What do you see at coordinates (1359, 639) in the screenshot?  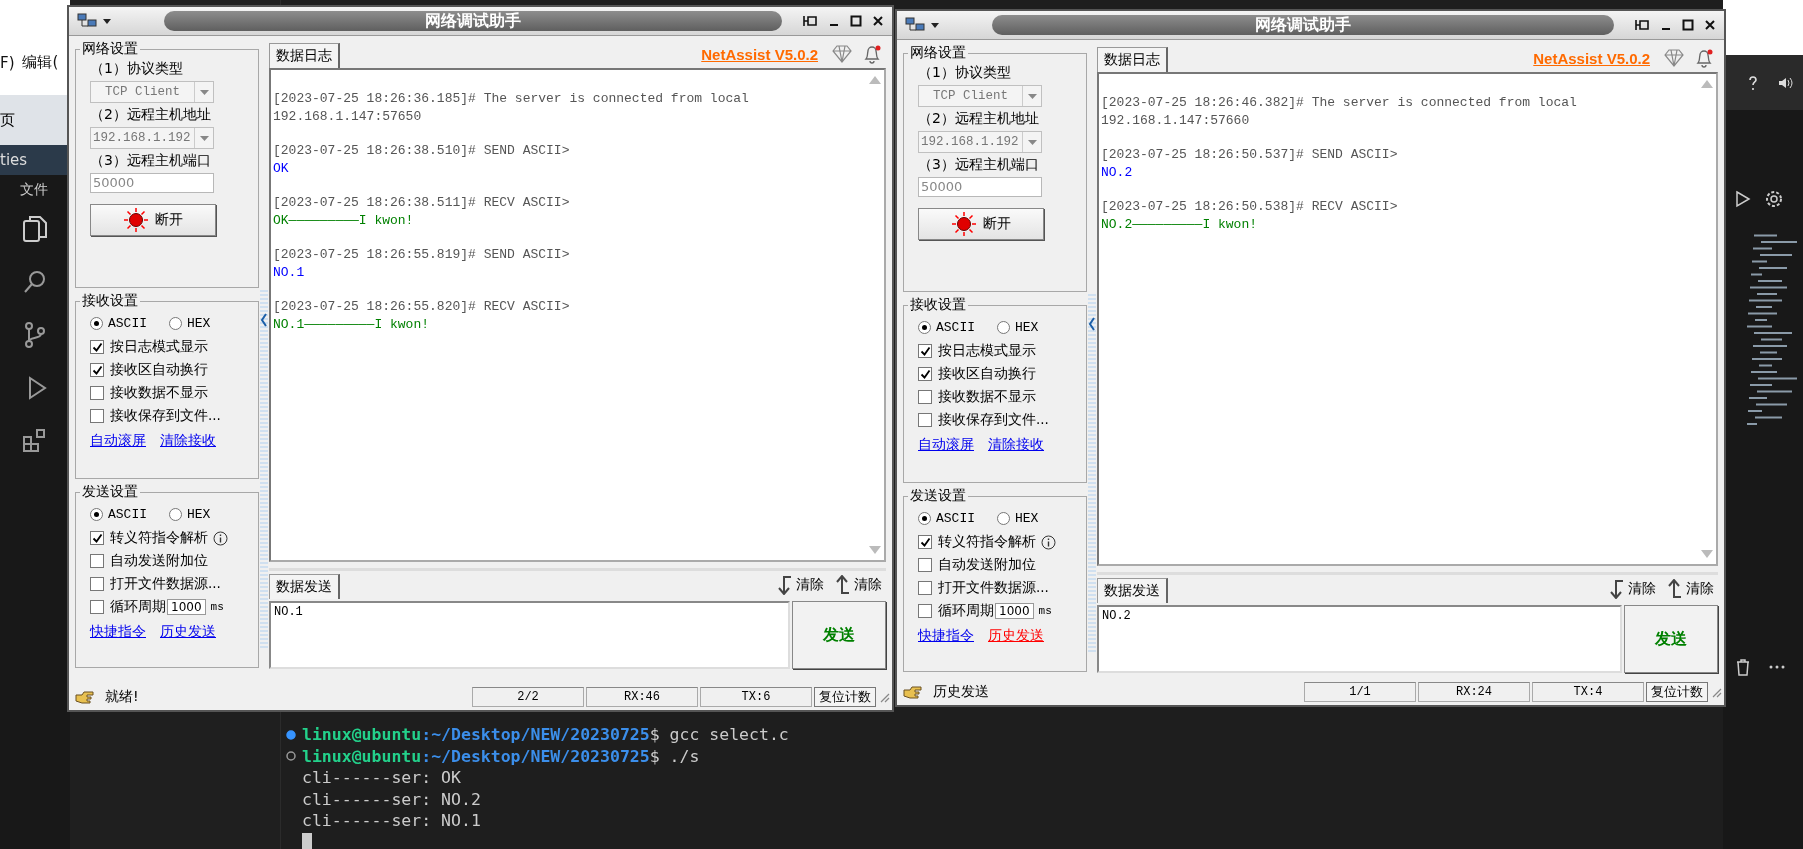 I see `send-input: NO.2` at bounding box center [1359, 639].